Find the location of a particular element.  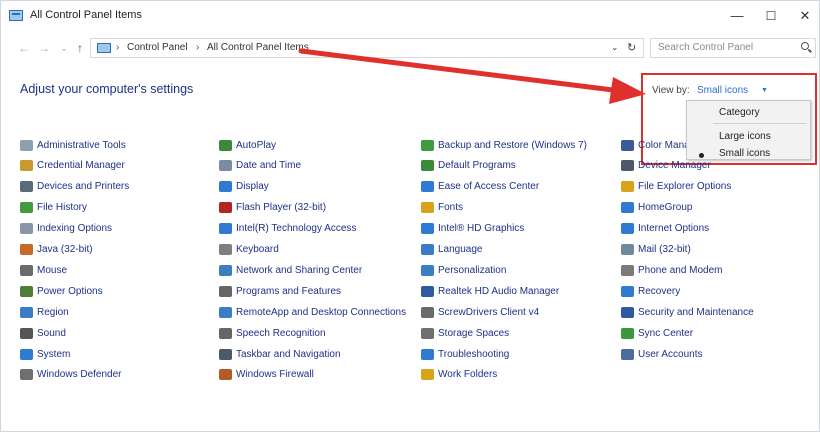

maximize-button: ☐ is located at coordinates (771, 16).